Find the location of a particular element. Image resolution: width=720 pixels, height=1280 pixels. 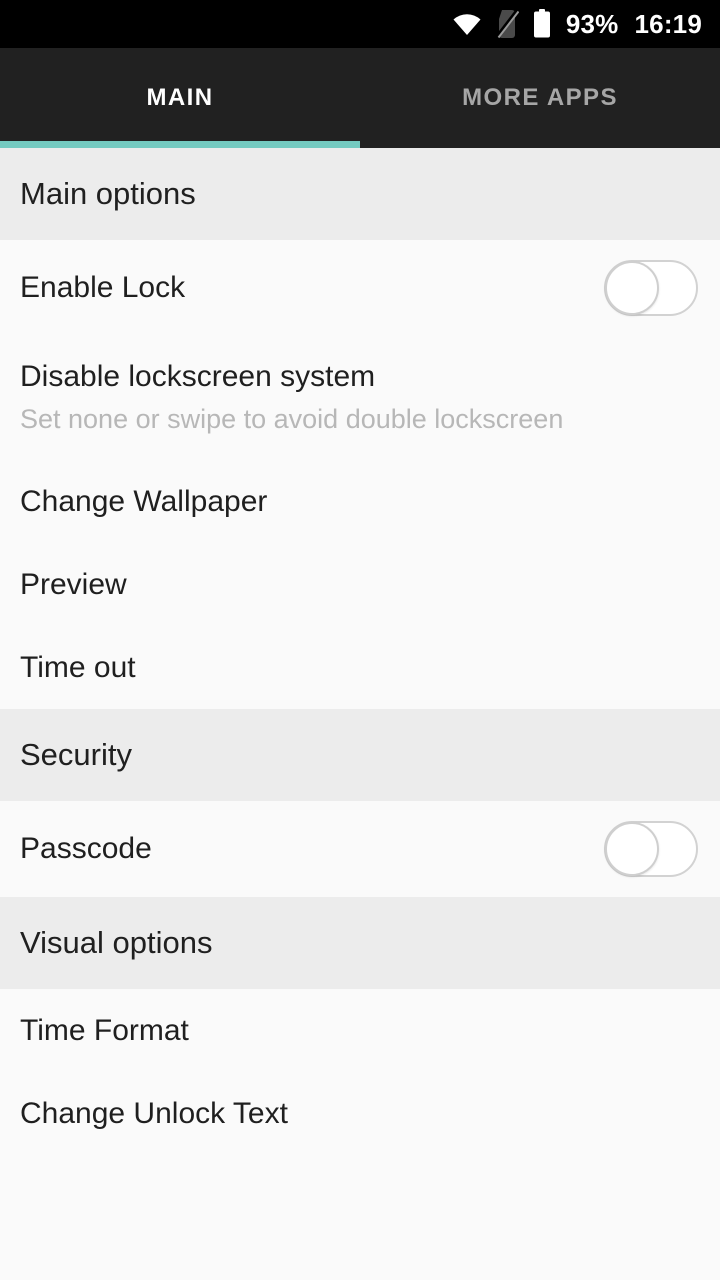

no-sim-icon is located at coordinates (507, 24).